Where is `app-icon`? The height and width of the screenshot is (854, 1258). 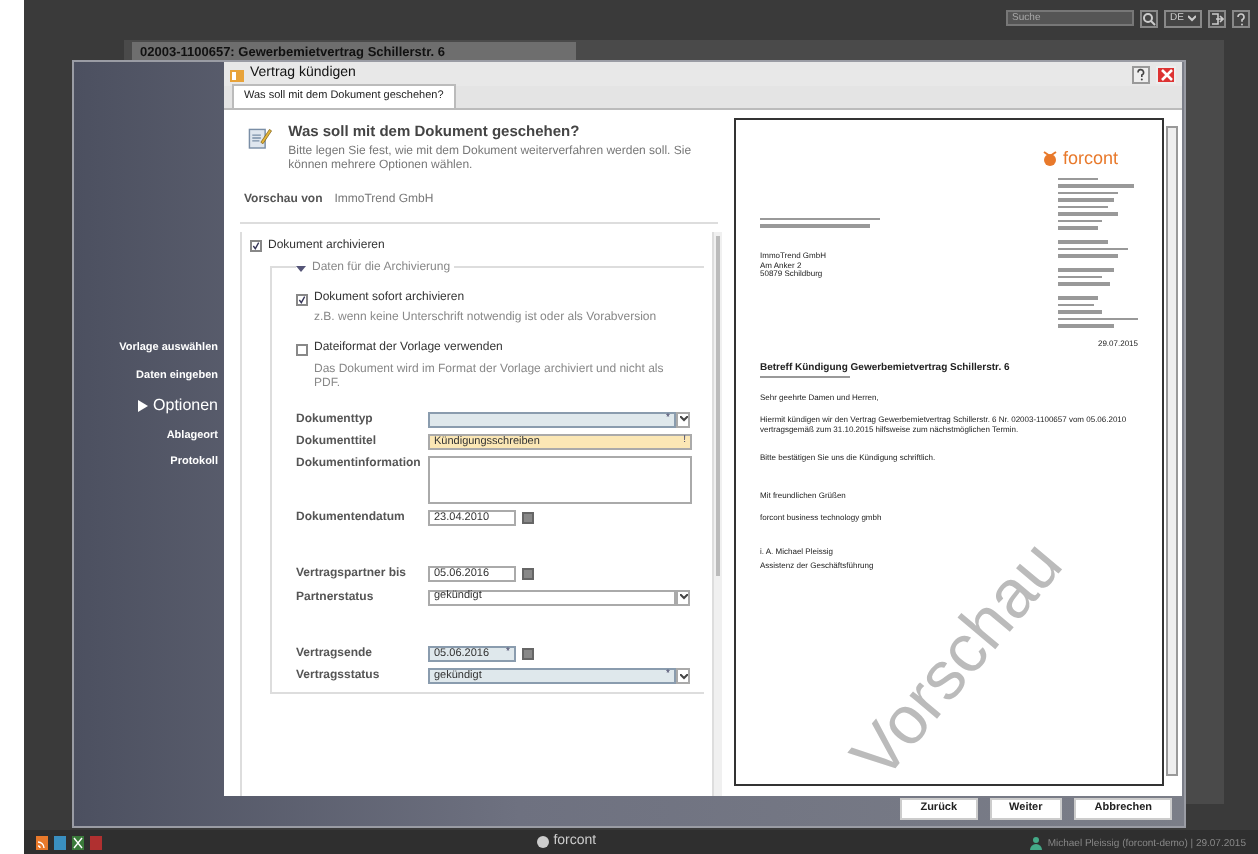
app-icon is located at coordinates (60, 842).